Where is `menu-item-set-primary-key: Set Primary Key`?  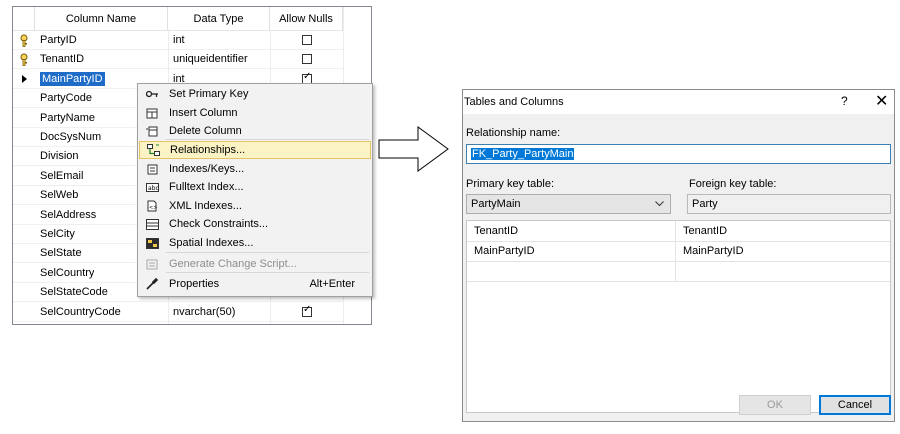 menu-item-set-primary-key: Set Primary Key is located at coordinates (255, 94).